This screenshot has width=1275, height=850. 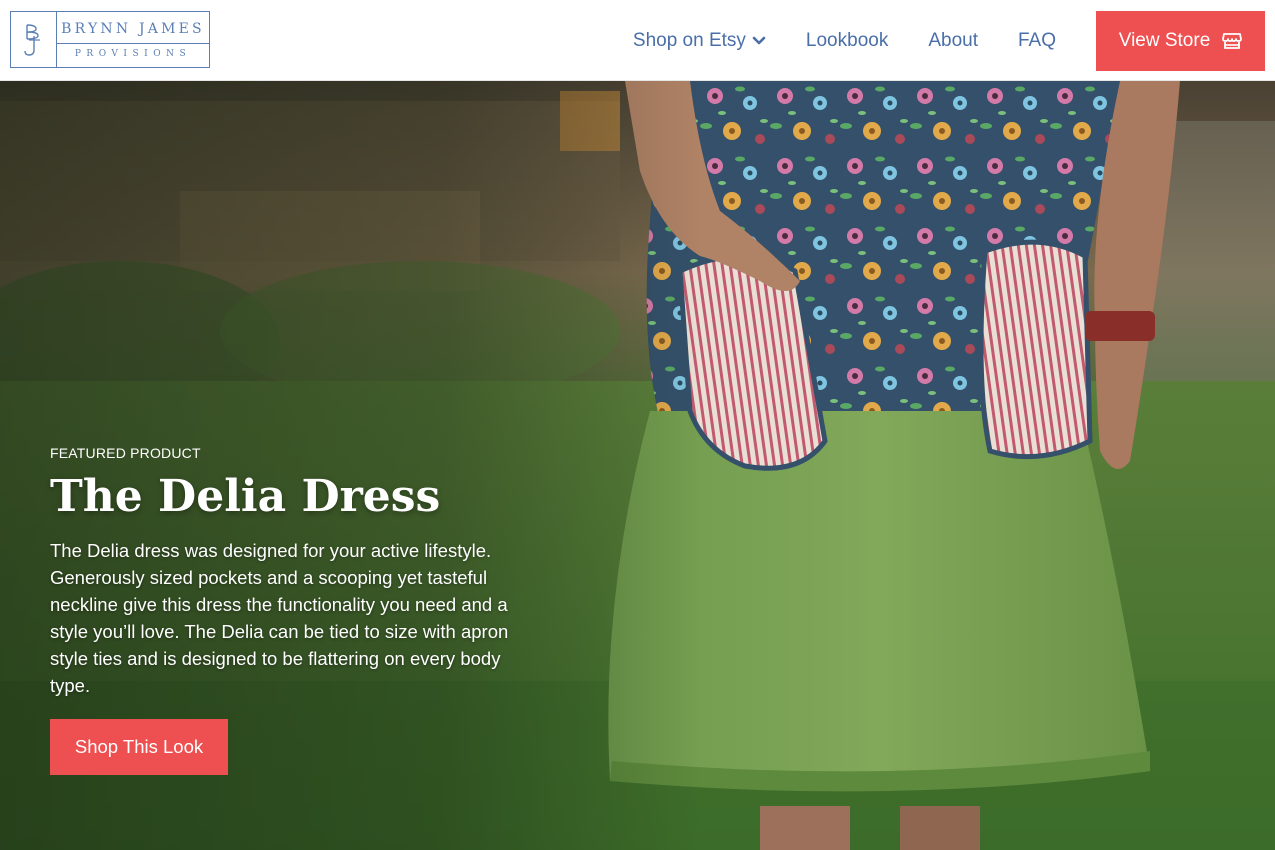 What do you see at coordinates (1164, 40) in the screenshot?
I see `view-store-label: View Store` at bounding box center [1164, 40].